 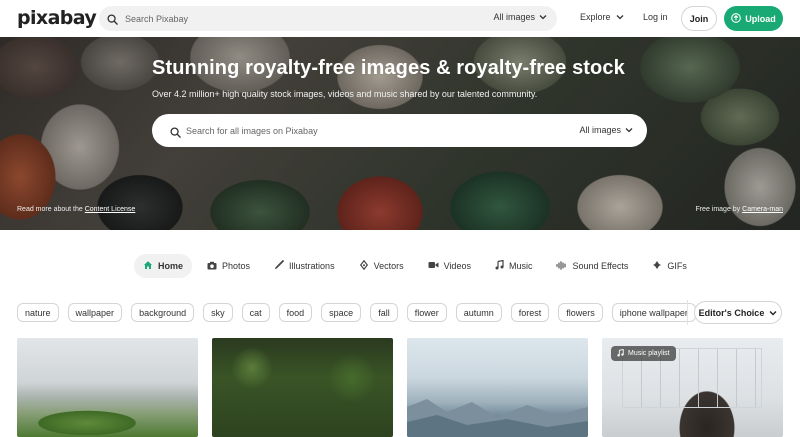 I want to click on tag-chip: autumn, so click(x=478, y=312).